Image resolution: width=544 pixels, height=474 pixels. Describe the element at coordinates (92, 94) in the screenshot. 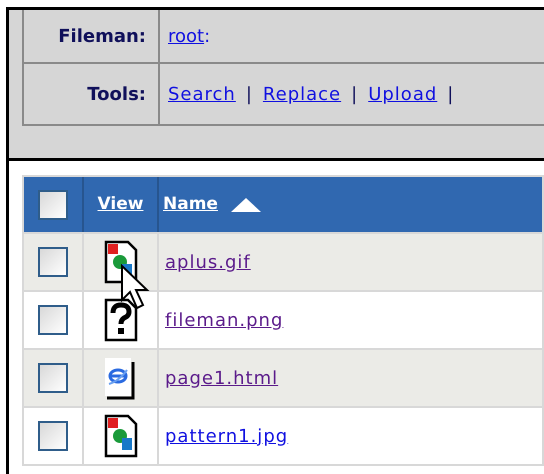

I see `row-label: Tools:` at that location.